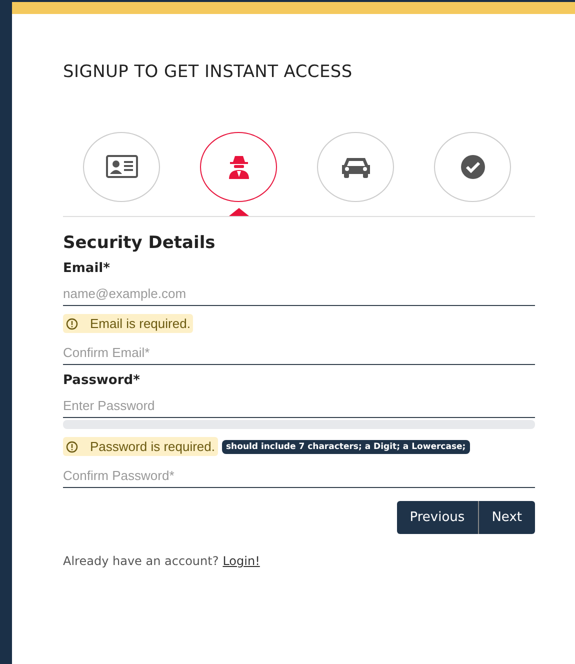 Image resolution: width=575 pixels, height=664 pixels. I want to click on password-hint: should include 7 characters; a Digit; a Lowercase;, so click(346, 447).